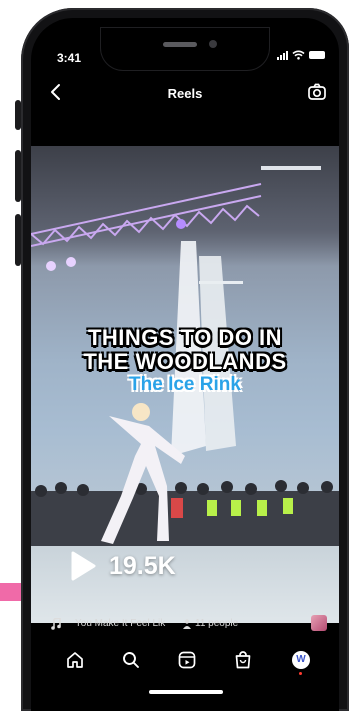  I want to click on person-icon, so click(187, 623).